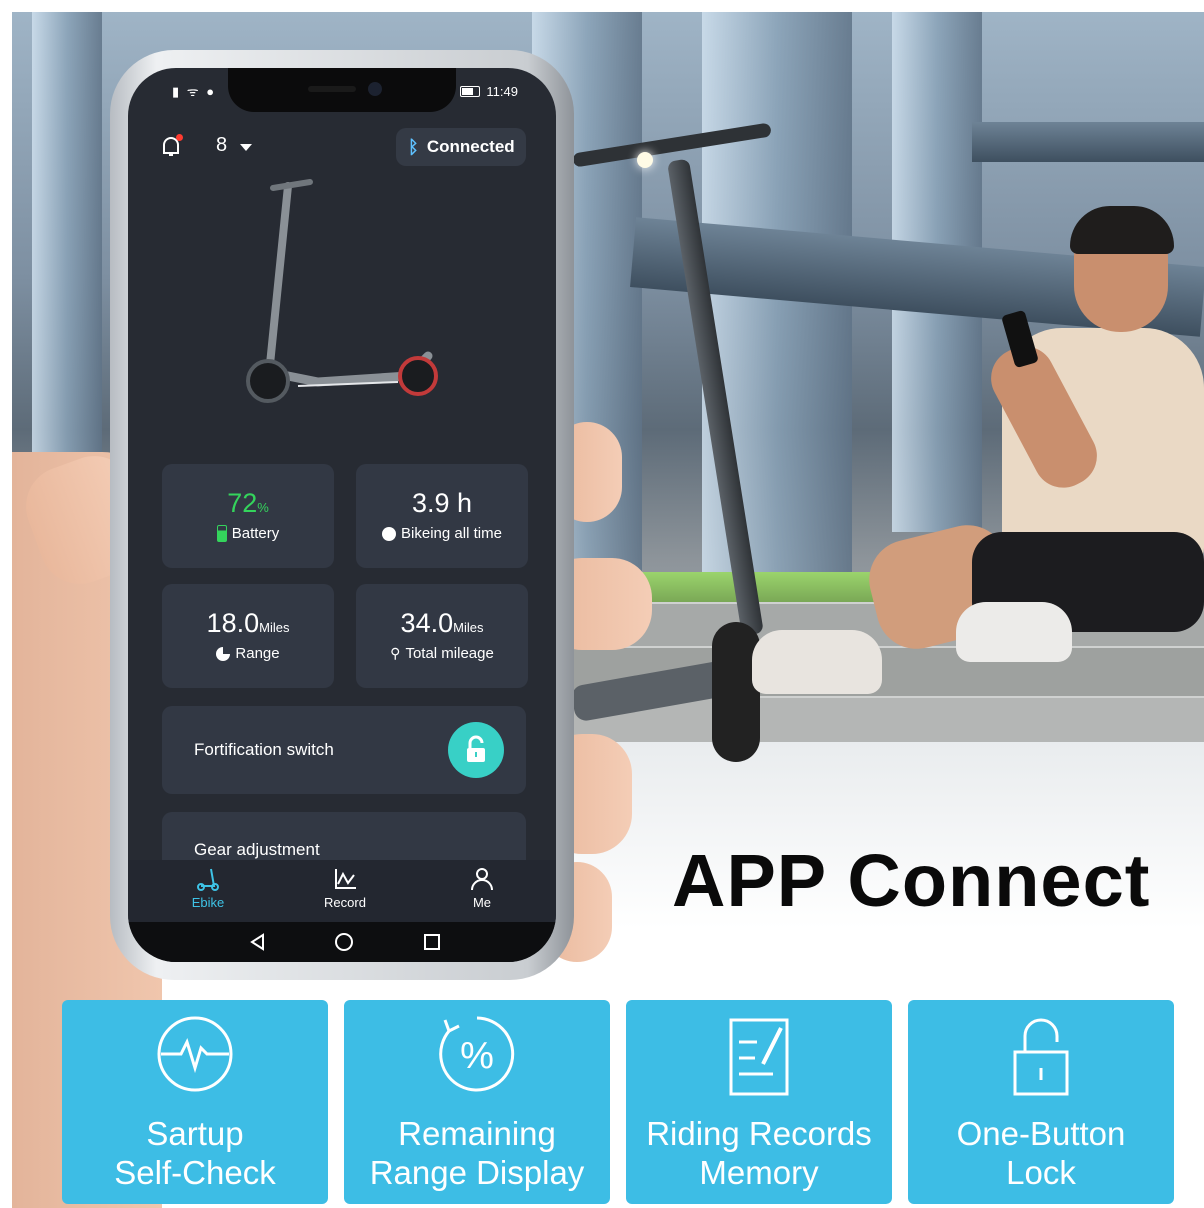  I want to click on scooter-icon, so click(208, 879).